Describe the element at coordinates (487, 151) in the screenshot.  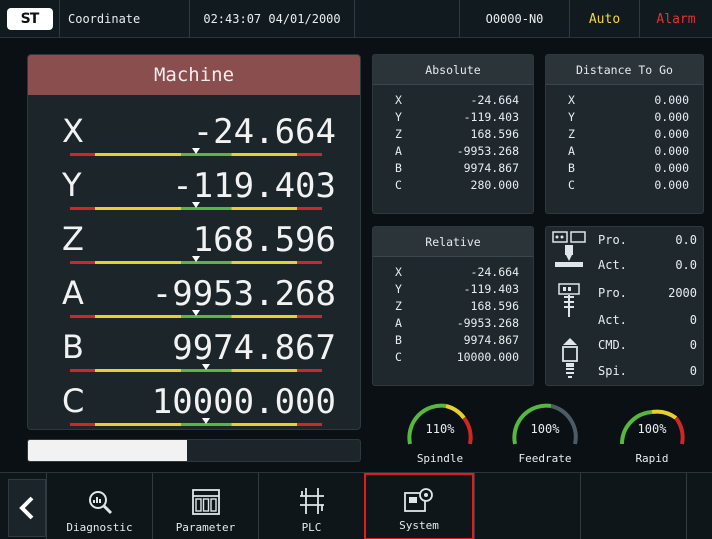
I see `axis-value: -9953.268` at that location.